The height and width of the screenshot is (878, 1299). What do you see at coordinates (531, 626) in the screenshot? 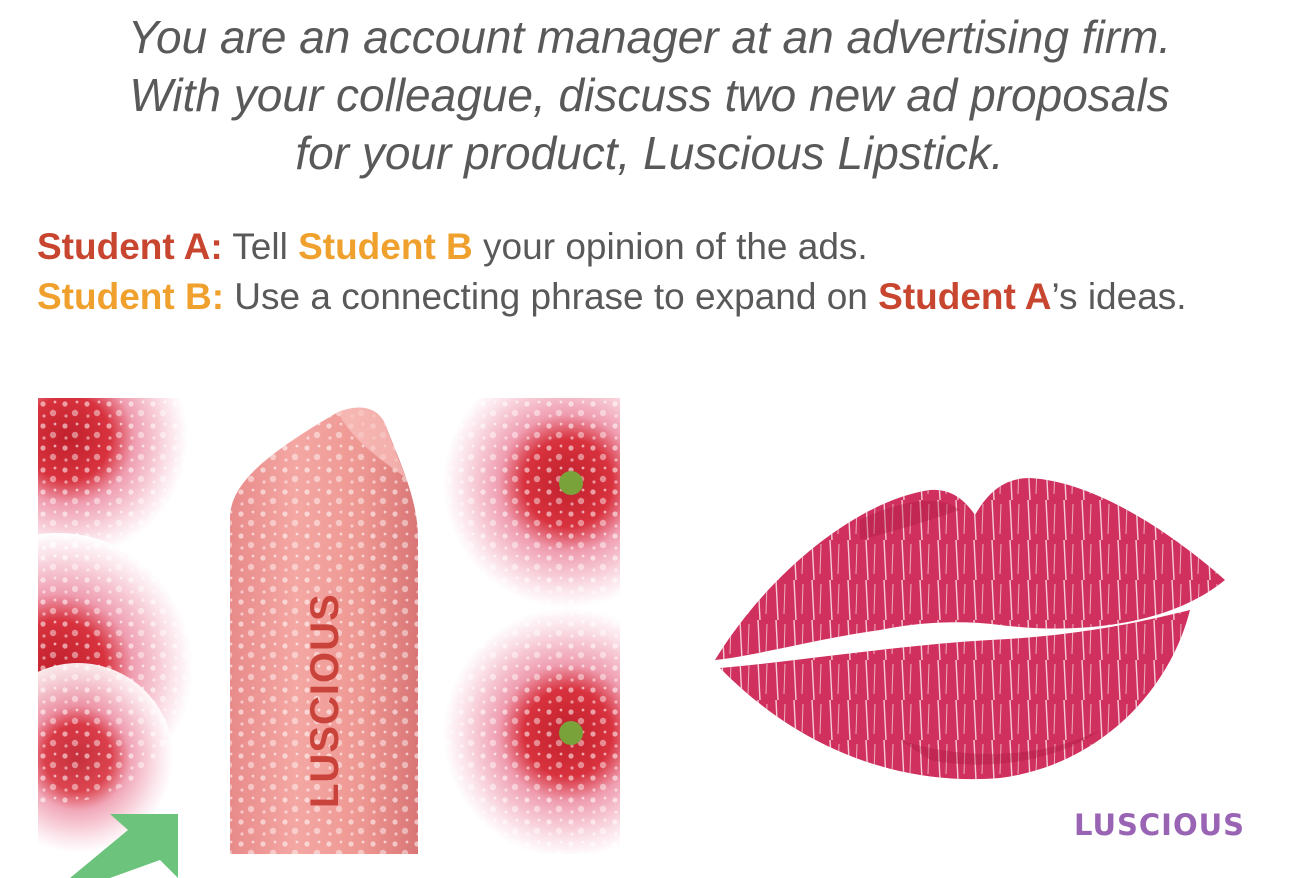
I see `right-flowers` at bounding box center [531, 626].